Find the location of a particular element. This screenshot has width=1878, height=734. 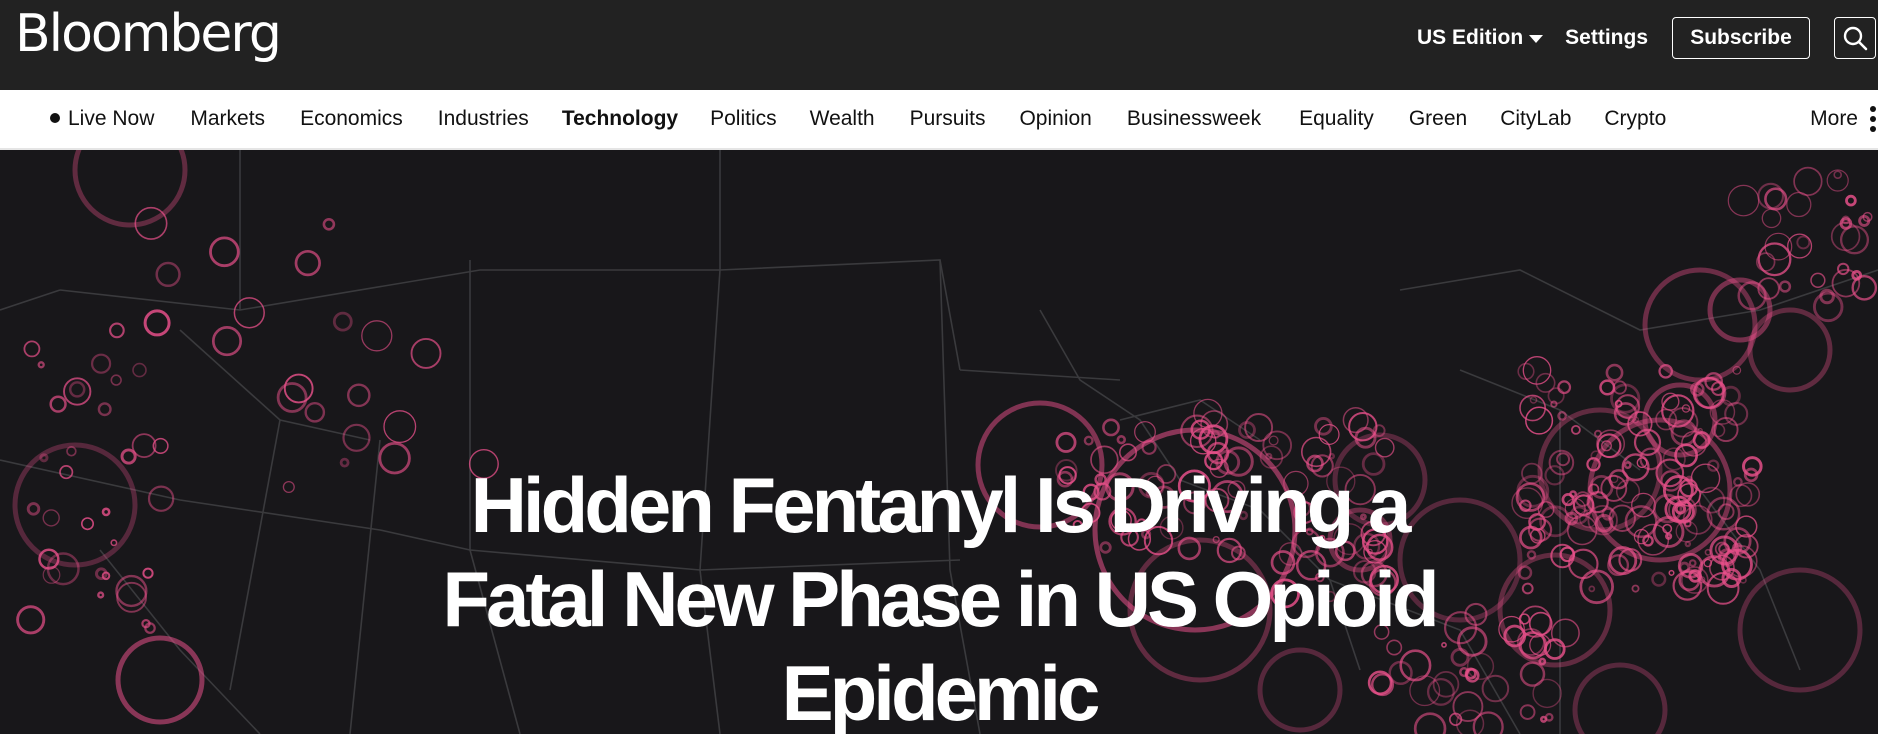

nav-item-label: Green is located at coordinates (1438, 118).